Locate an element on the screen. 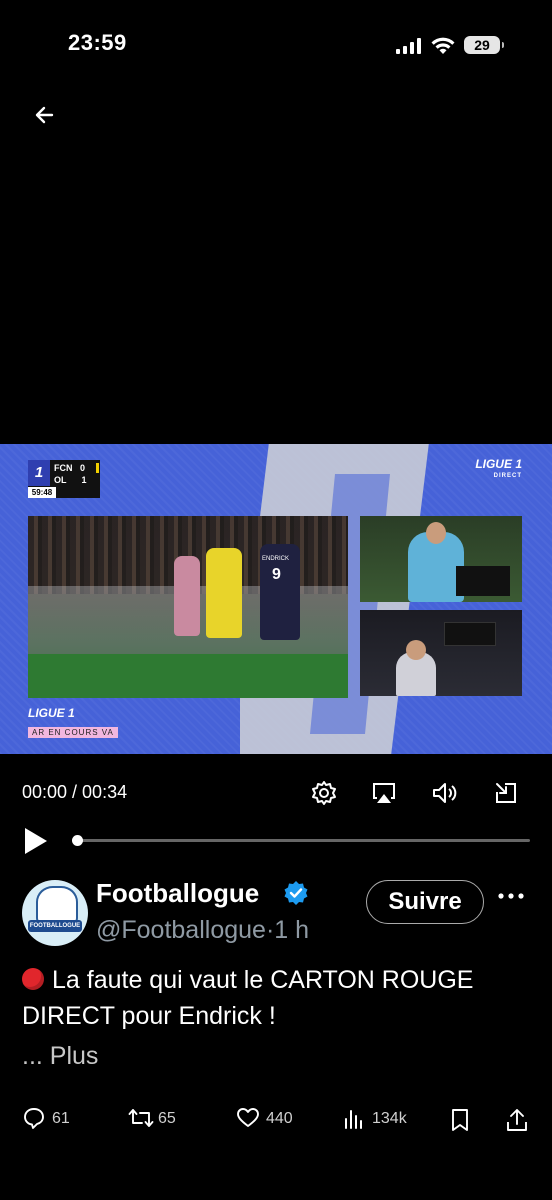 This screenshot has width=552, height=1200. settings-gear-icon is located at coordinates (324, 793).